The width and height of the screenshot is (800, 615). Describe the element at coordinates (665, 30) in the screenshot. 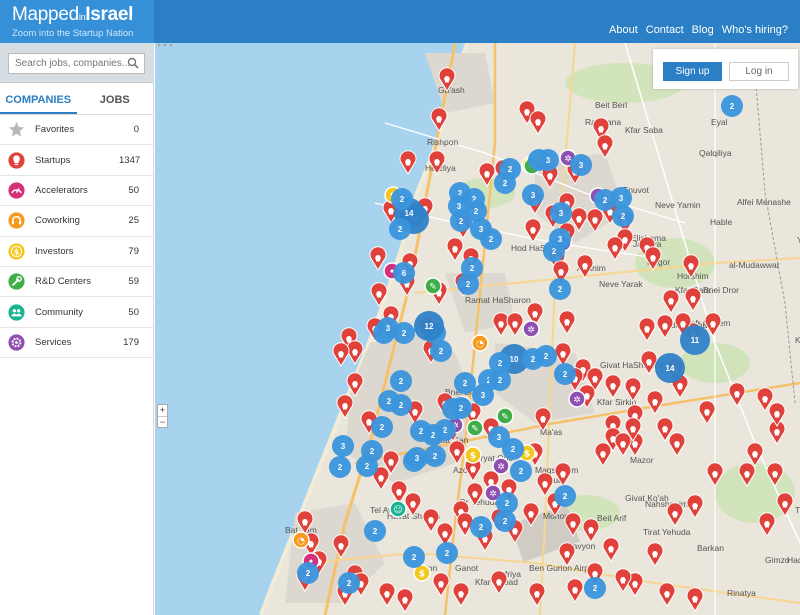

I see `nav-contact-link: Contact` at that location.